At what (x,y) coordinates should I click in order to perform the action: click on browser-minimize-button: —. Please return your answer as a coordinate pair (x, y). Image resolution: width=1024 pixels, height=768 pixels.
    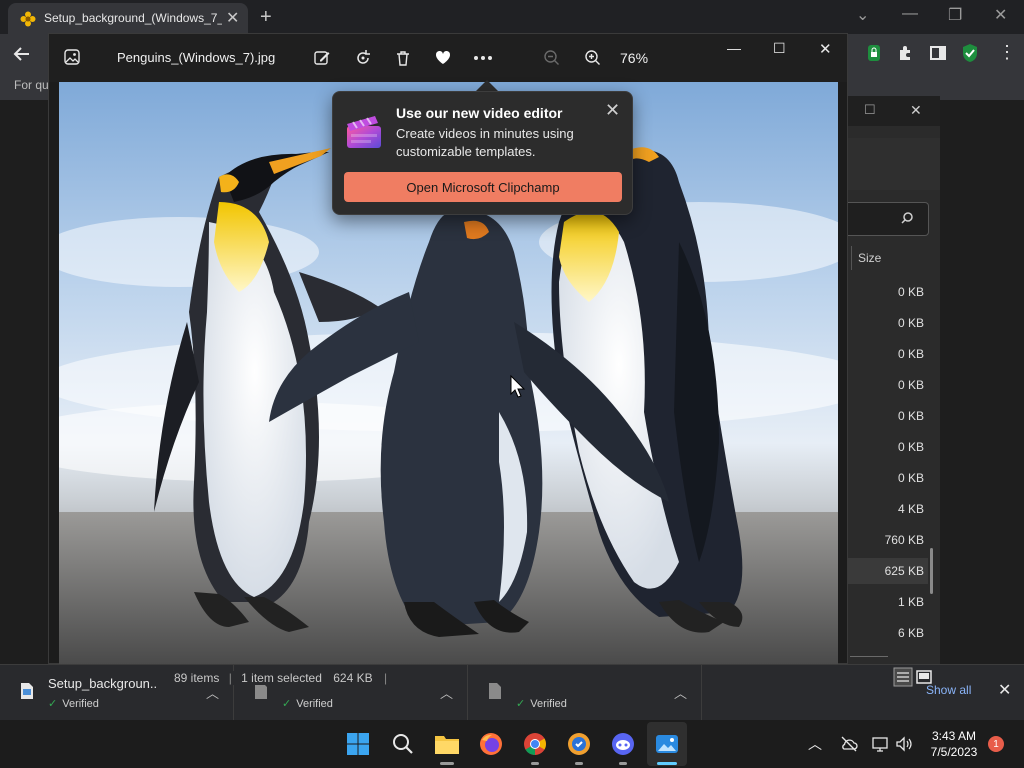
    Looking at the image, I should click on (910, 14).